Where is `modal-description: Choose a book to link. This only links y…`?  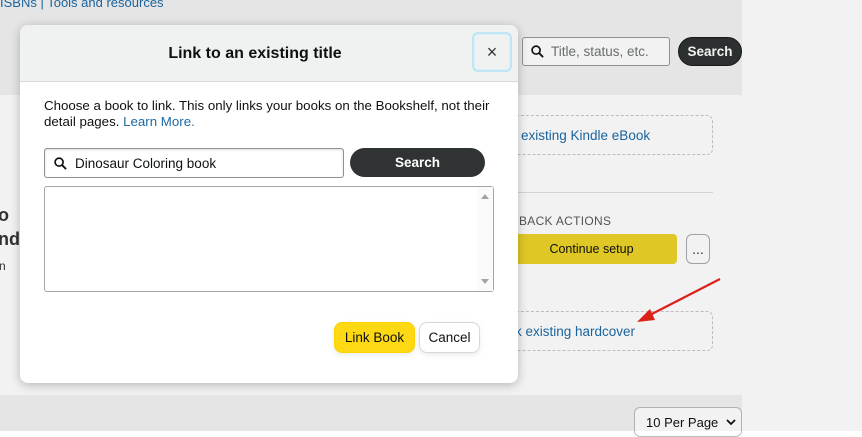 modal-description: Choose a book to link. This only links y… is located at coordinates (274, 114).